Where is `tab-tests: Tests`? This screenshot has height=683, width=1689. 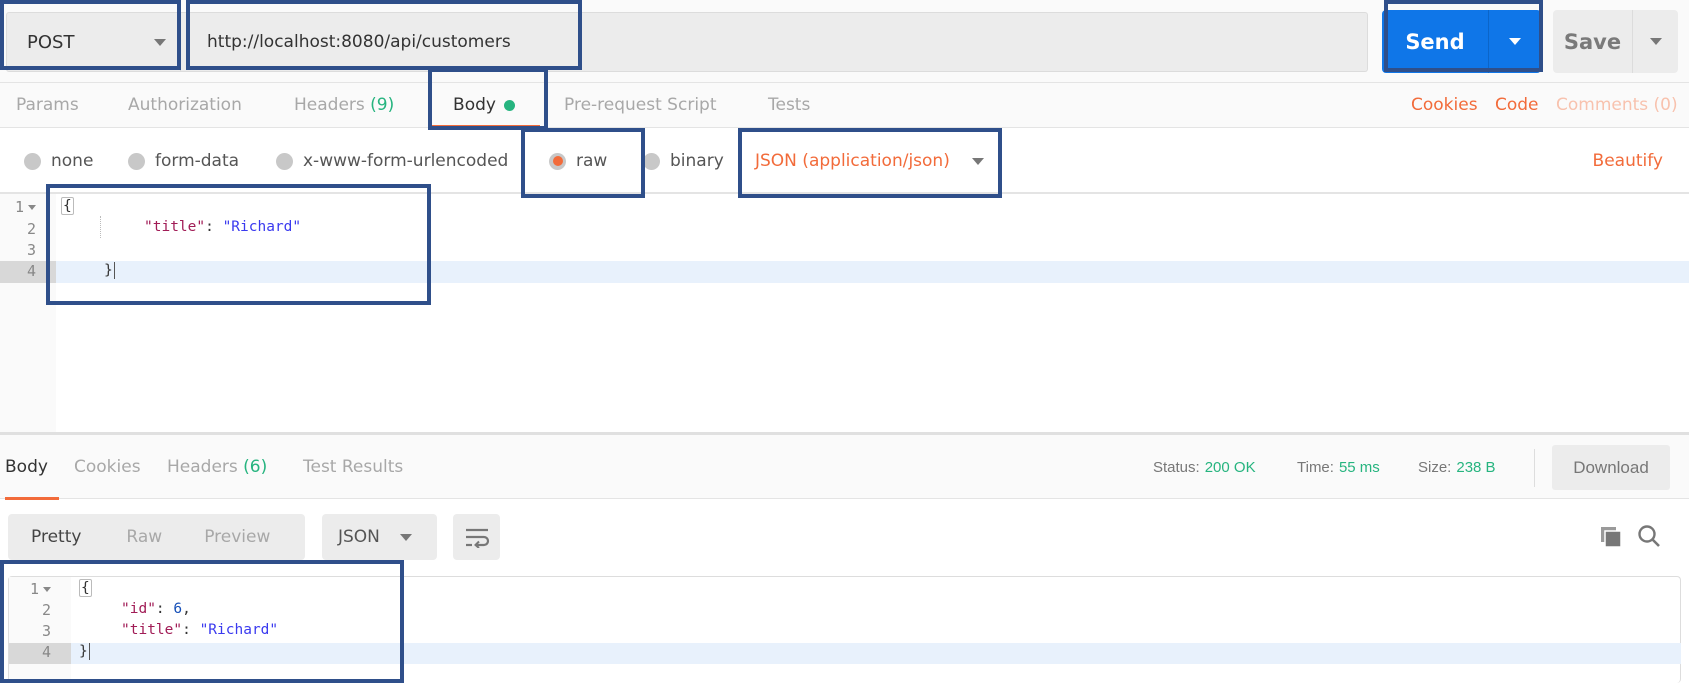 tab-tests: Tests is located at coordinates (789, 105).